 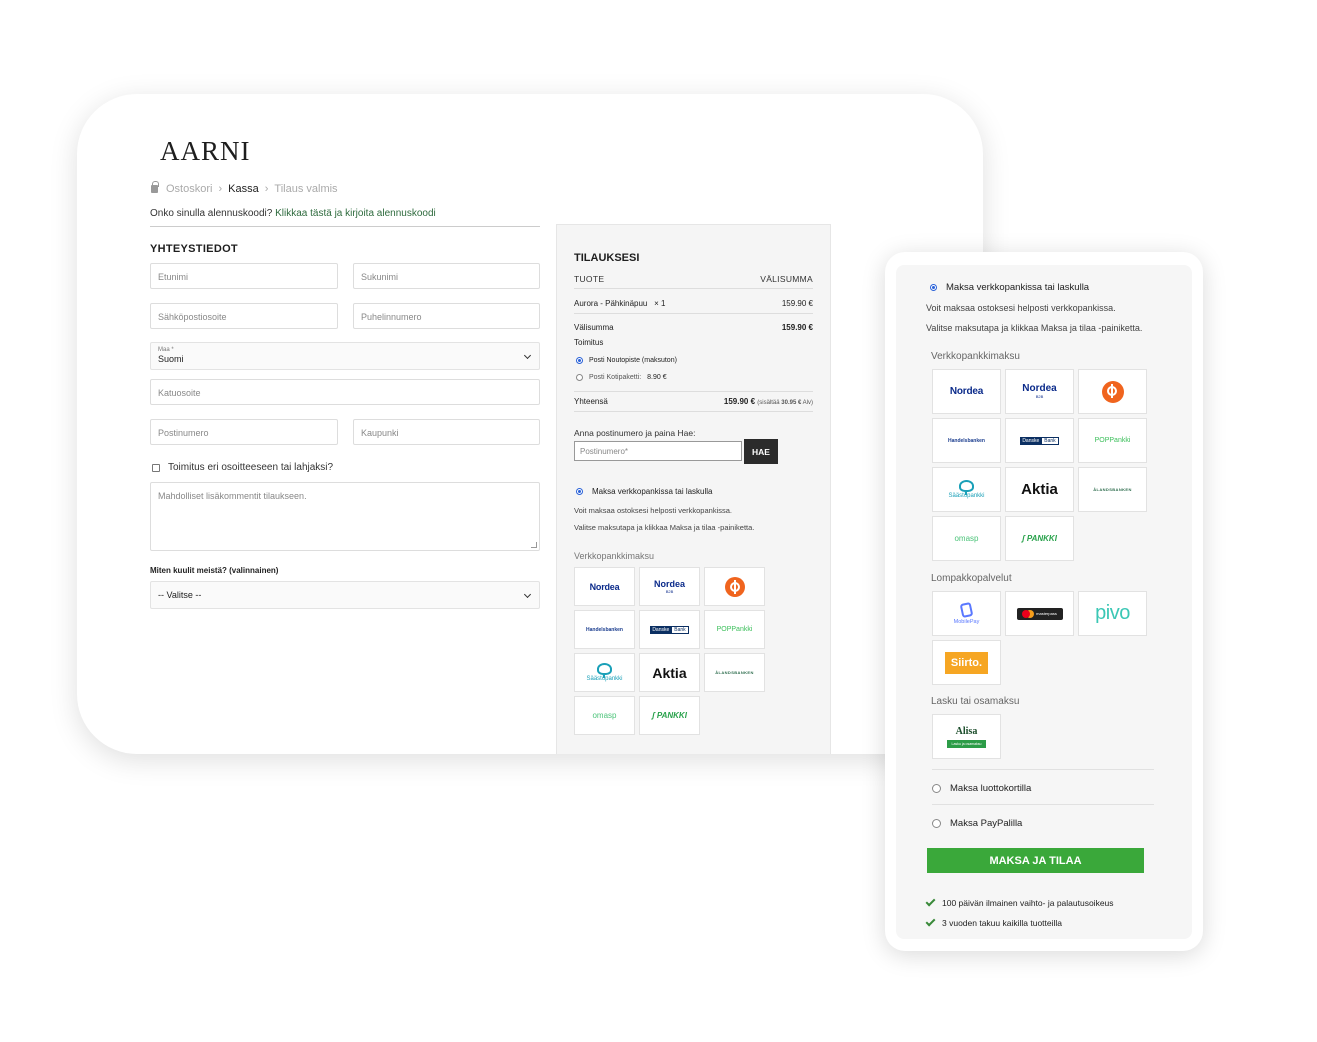 I want to click on store-logo: AARNI, so click(x=205, y=151).